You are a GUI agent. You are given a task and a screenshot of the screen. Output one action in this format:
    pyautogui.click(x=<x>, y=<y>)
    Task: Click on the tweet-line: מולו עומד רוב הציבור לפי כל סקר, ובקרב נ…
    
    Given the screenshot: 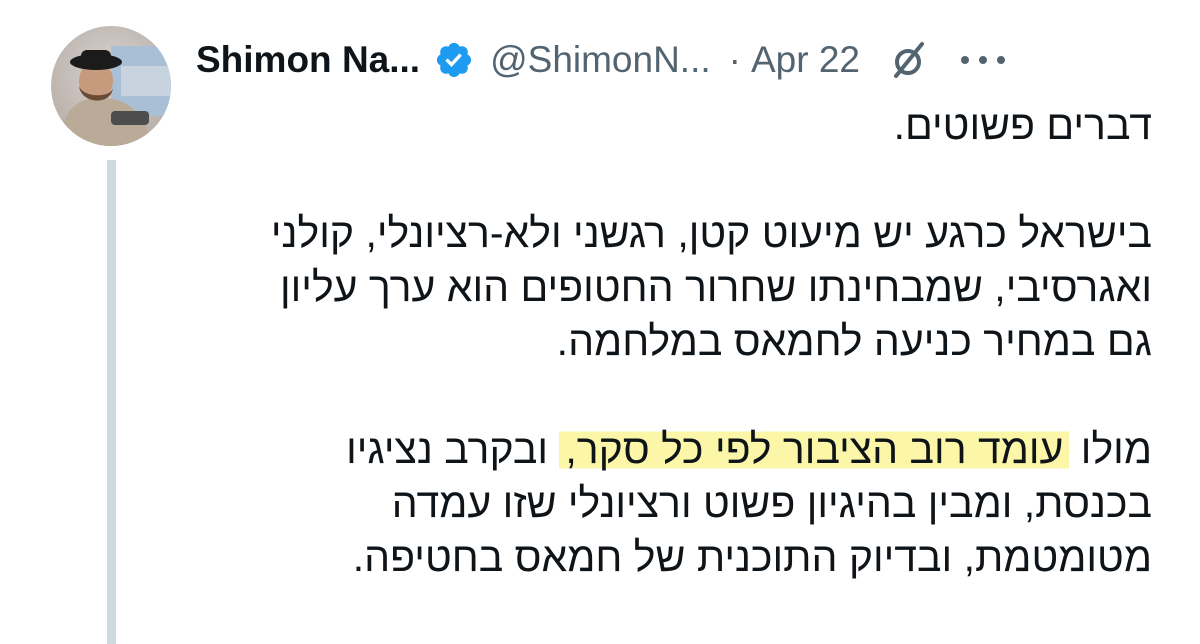 What is the action you would take?
    pyautogui.click(x=662, y=449)
    